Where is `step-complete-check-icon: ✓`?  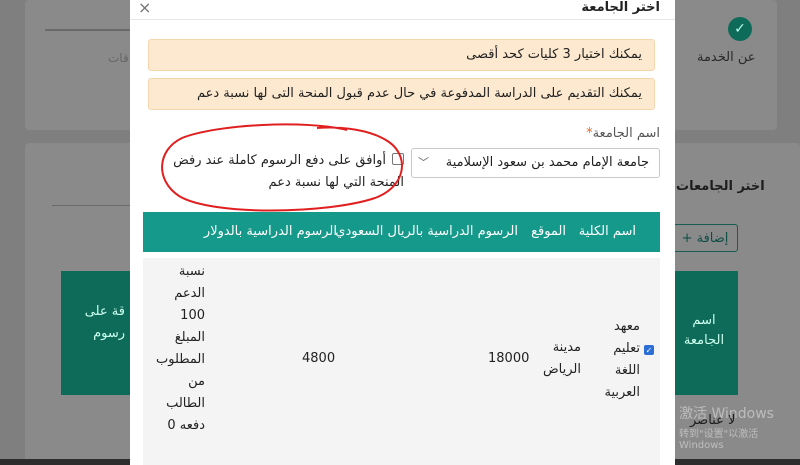 step-complete-check-icon: ✓ is located at coordinates (740, 29).